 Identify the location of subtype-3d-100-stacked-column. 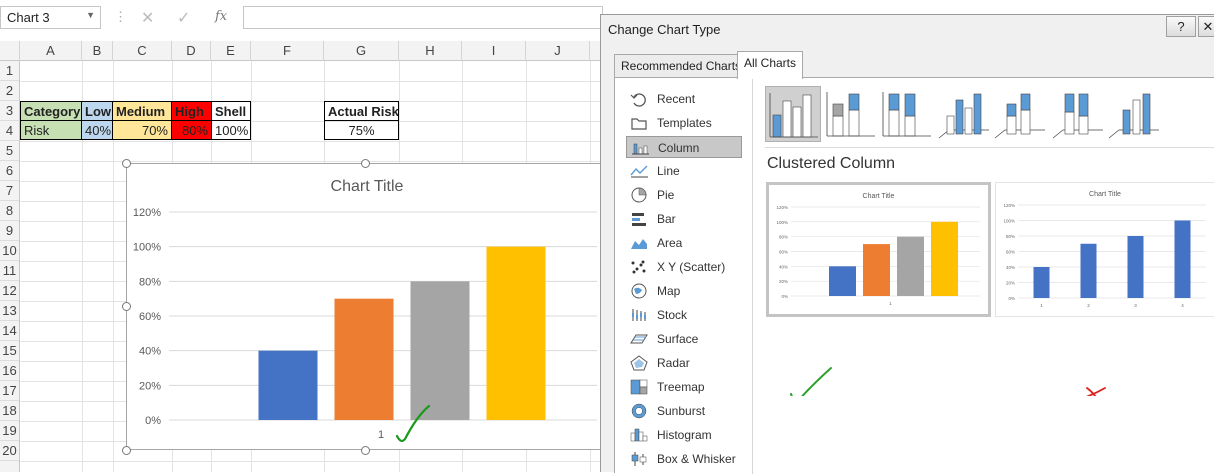
(1079, 114).